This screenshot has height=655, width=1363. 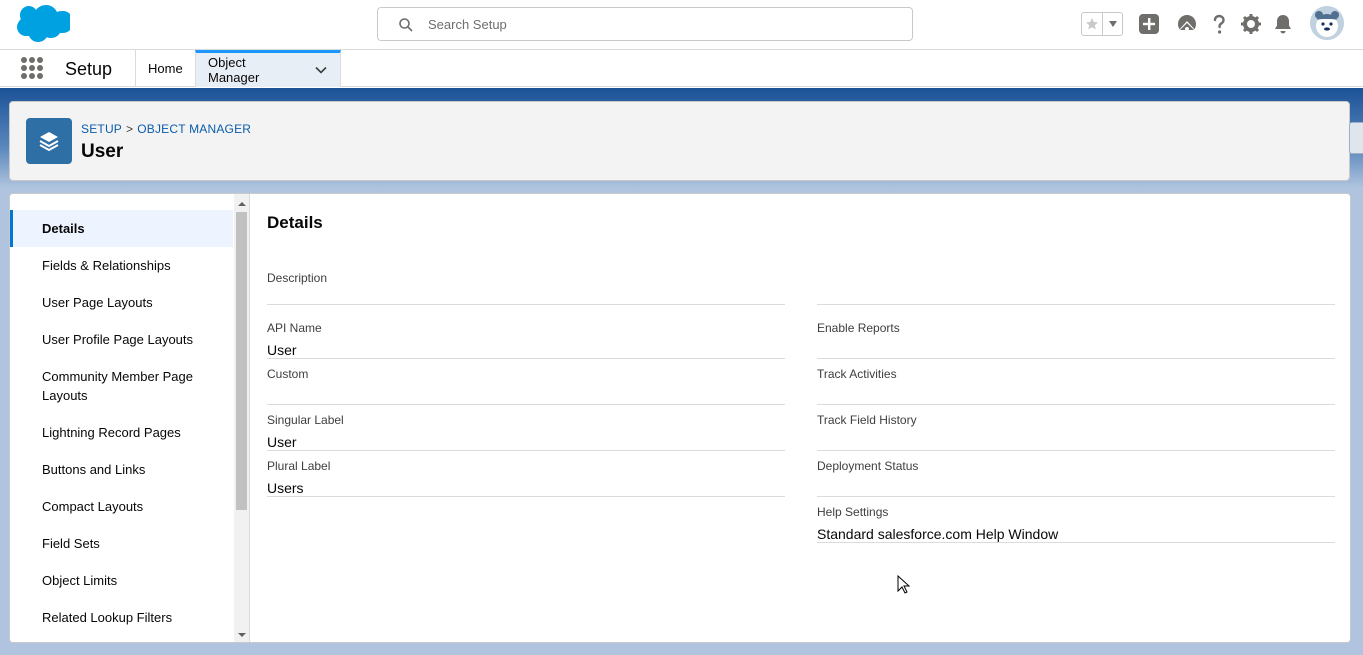 What do you see at coordinates (867, 420) in the screenshot?
I see `field-label: Track Field History` at bounding box center [867, 420].